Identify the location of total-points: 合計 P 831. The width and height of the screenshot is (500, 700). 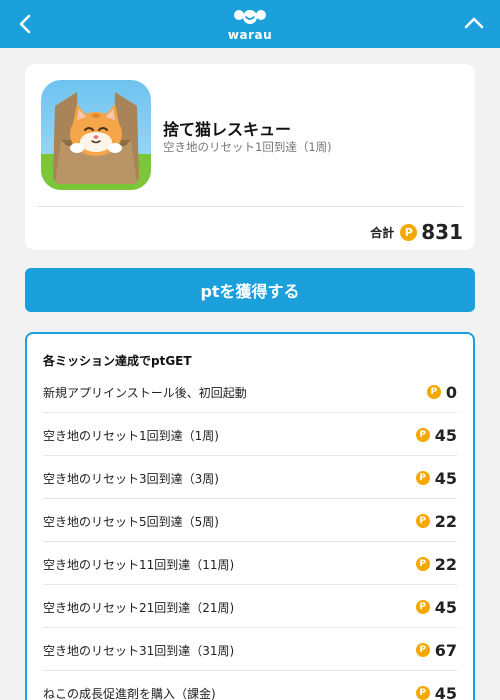
(416, 232).